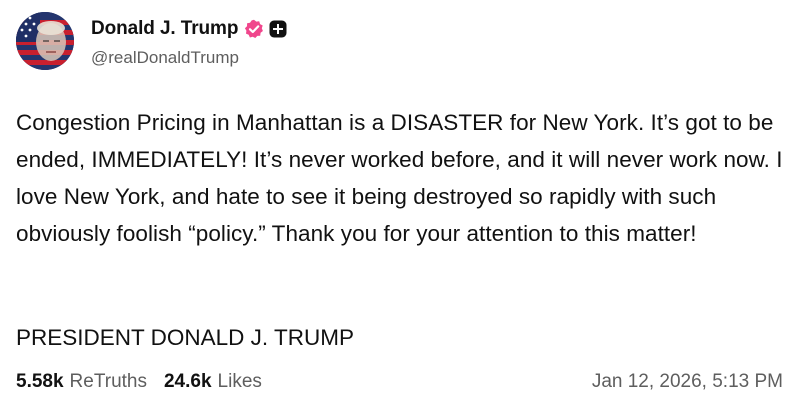 The width and height of the screenshot is (800, 412). What do you see at coordinates (187, 381) in the screenshot?
I see `likes-count: 24.6k` at bounding box center [187, 381].